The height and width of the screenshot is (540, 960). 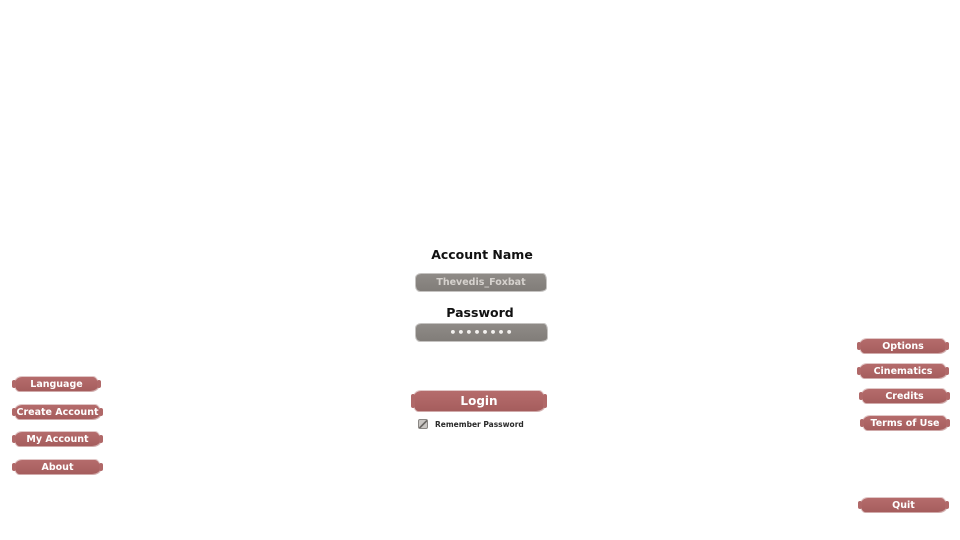 What do you see at coordinates (56, 384) in the screenshot?
I see `language-button: Language` at bounding box center [56, 384].